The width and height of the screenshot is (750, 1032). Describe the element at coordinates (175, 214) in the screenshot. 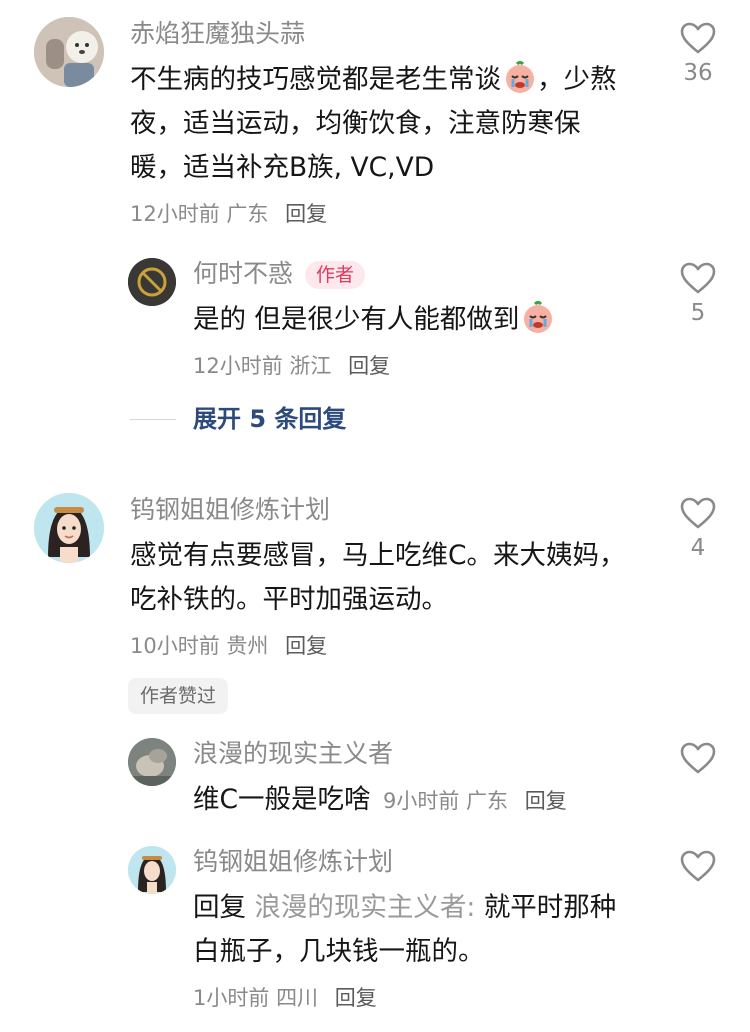

I see `comment-time: 12小时前` at that location.